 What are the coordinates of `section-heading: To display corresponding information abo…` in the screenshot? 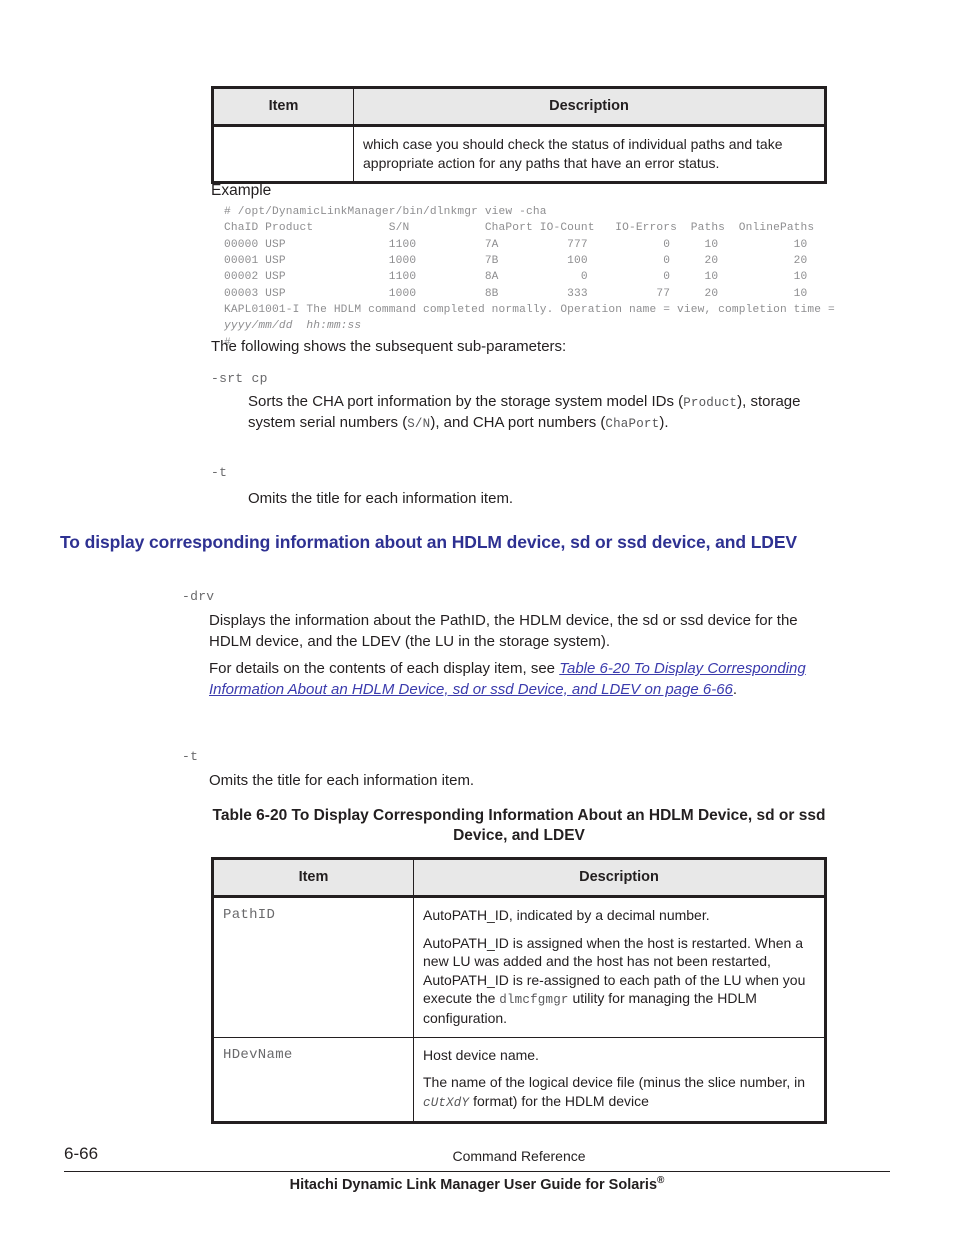 It's located at (428, 542).